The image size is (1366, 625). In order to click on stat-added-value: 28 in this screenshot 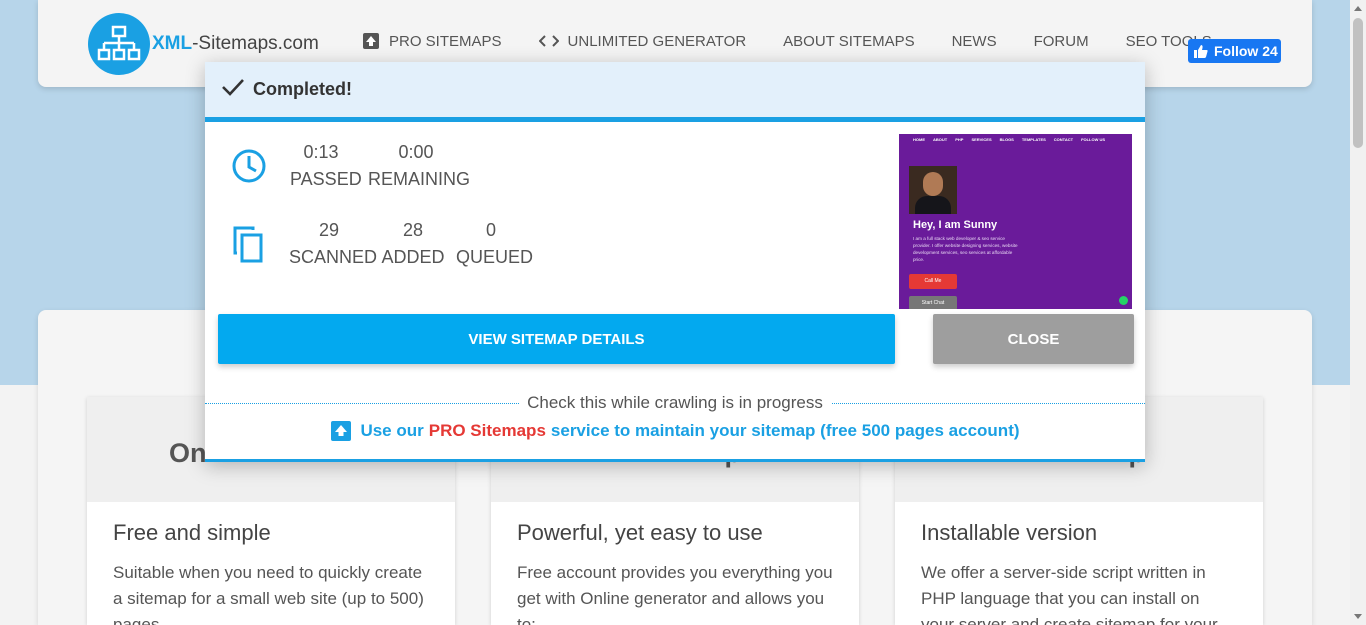, I will do `click(413, 230)`.